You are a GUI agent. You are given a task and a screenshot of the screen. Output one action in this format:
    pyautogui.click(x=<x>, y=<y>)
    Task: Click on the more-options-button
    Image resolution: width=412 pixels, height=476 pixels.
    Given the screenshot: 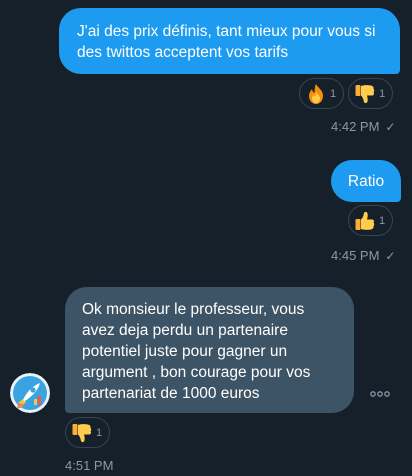 What is the action you would take?
    pyautogui.click(x=380, y=394)
    